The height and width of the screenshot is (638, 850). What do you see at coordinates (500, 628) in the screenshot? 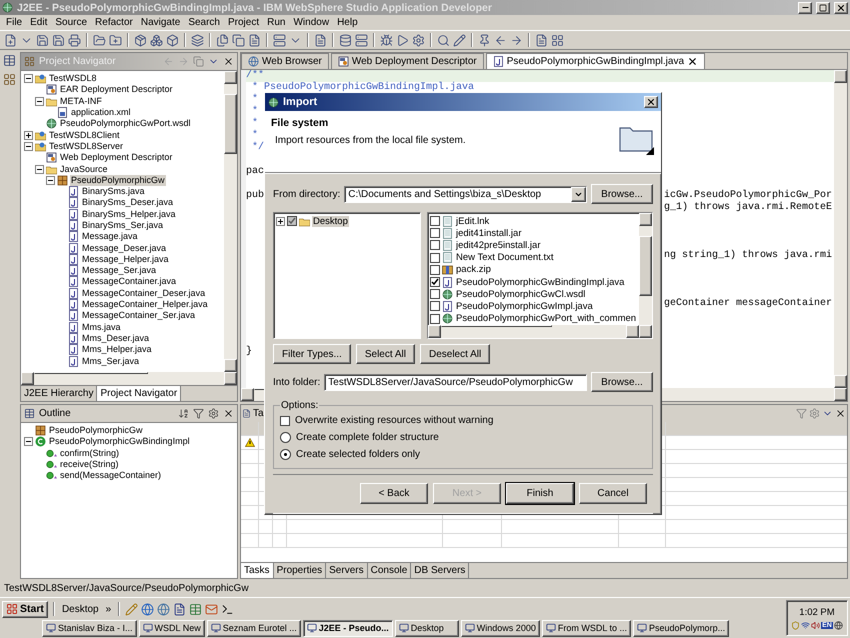
I see `taskbar-button: Windows 2000` at bounding box center [500, 628].